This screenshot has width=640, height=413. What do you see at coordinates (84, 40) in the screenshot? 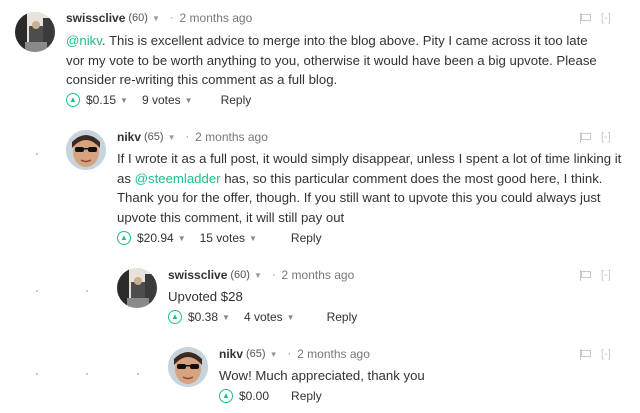
I see `mention-link: @nikv` at bounding box center [84, 40].